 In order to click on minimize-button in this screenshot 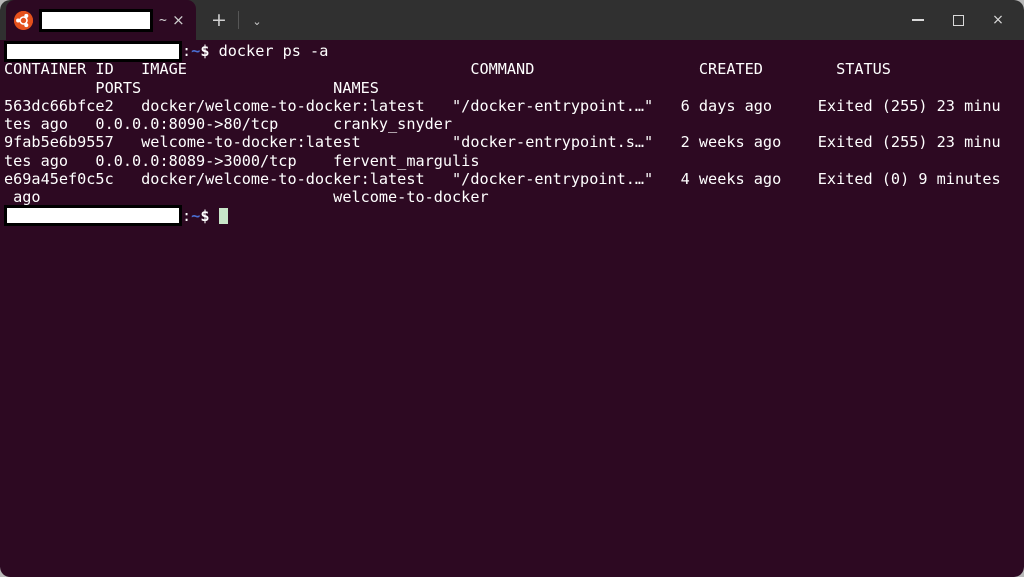, I will do `click(918, 20)`.